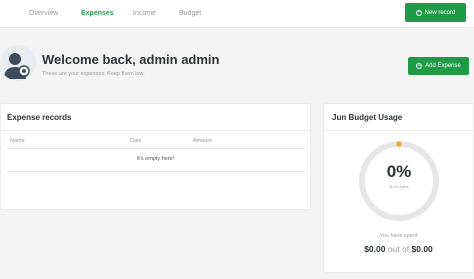 This screenshot has height=279, width=474. I want to click on total-amount: $0.00, so click(422, 249).